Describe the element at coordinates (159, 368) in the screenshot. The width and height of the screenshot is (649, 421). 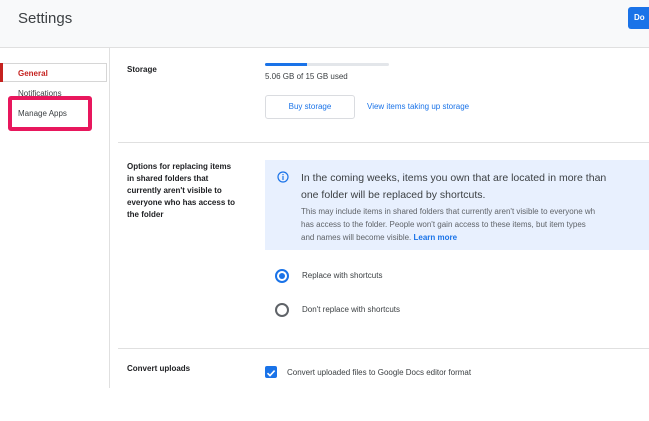
I see `convert-uploads-label: Convert uploads` at that location.